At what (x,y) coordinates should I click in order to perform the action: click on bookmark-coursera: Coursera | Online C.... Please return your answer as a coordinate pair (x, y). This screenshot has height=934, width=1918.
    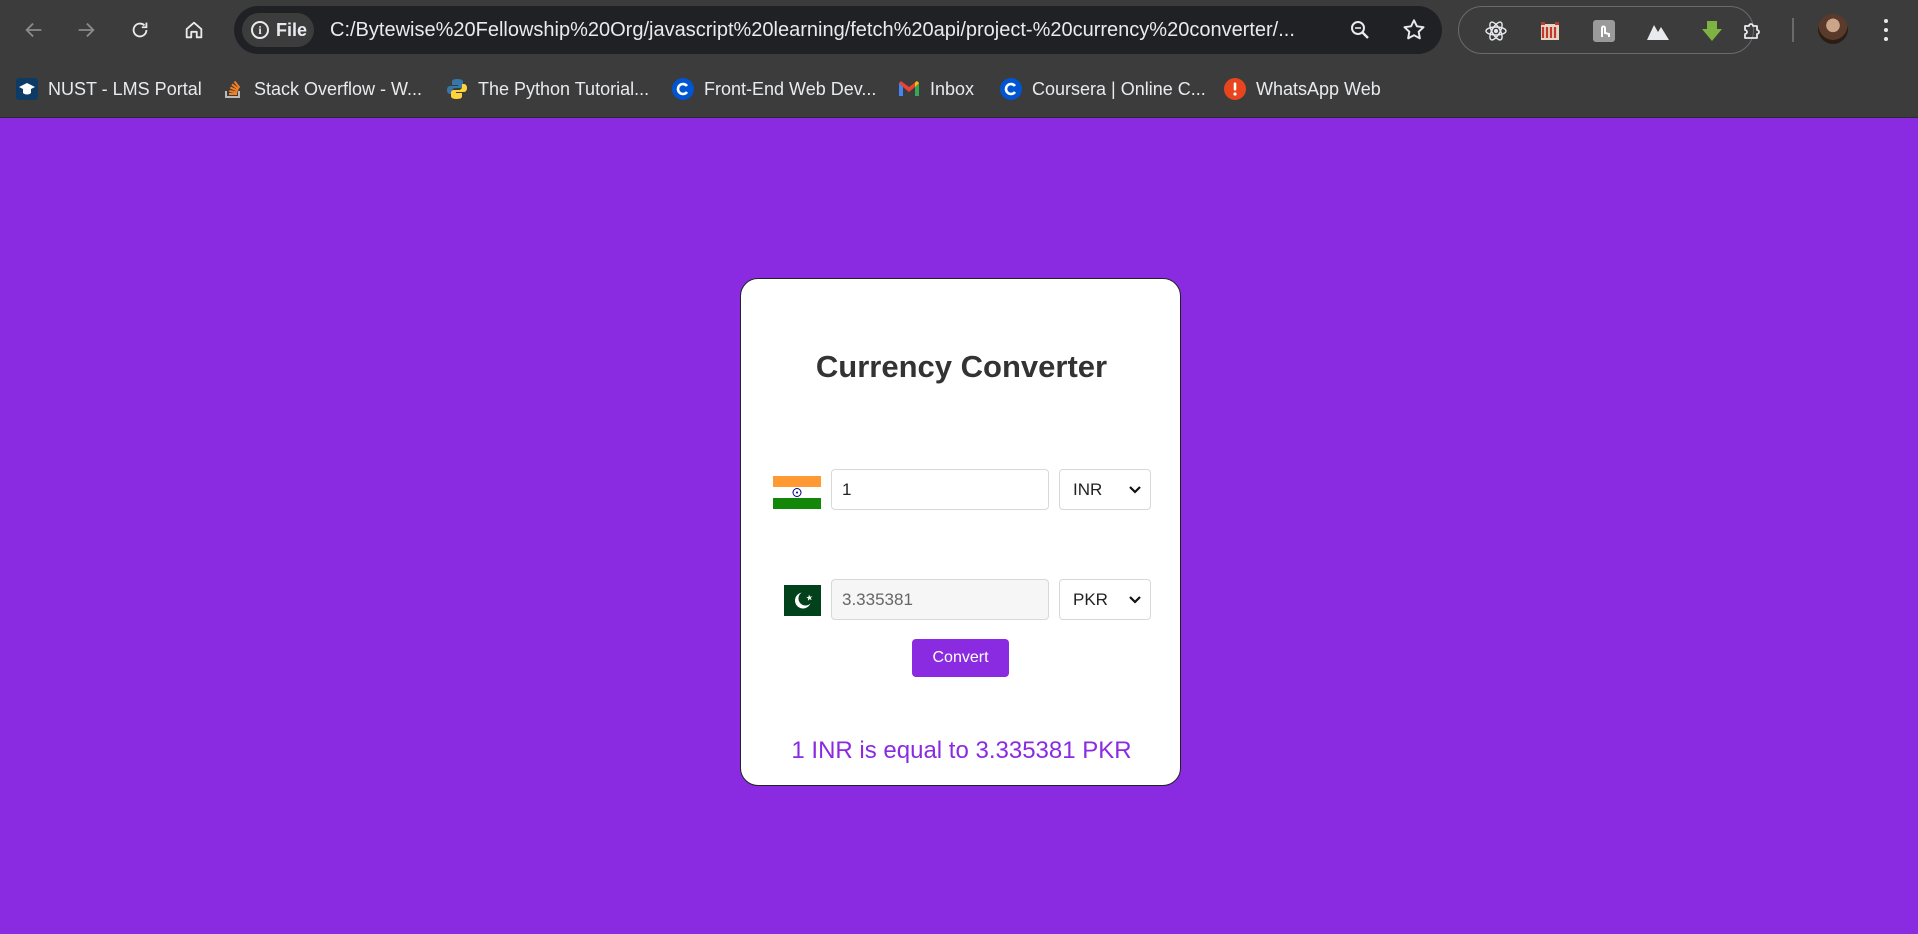
    Looking at the image, I should click on (1103, 89).